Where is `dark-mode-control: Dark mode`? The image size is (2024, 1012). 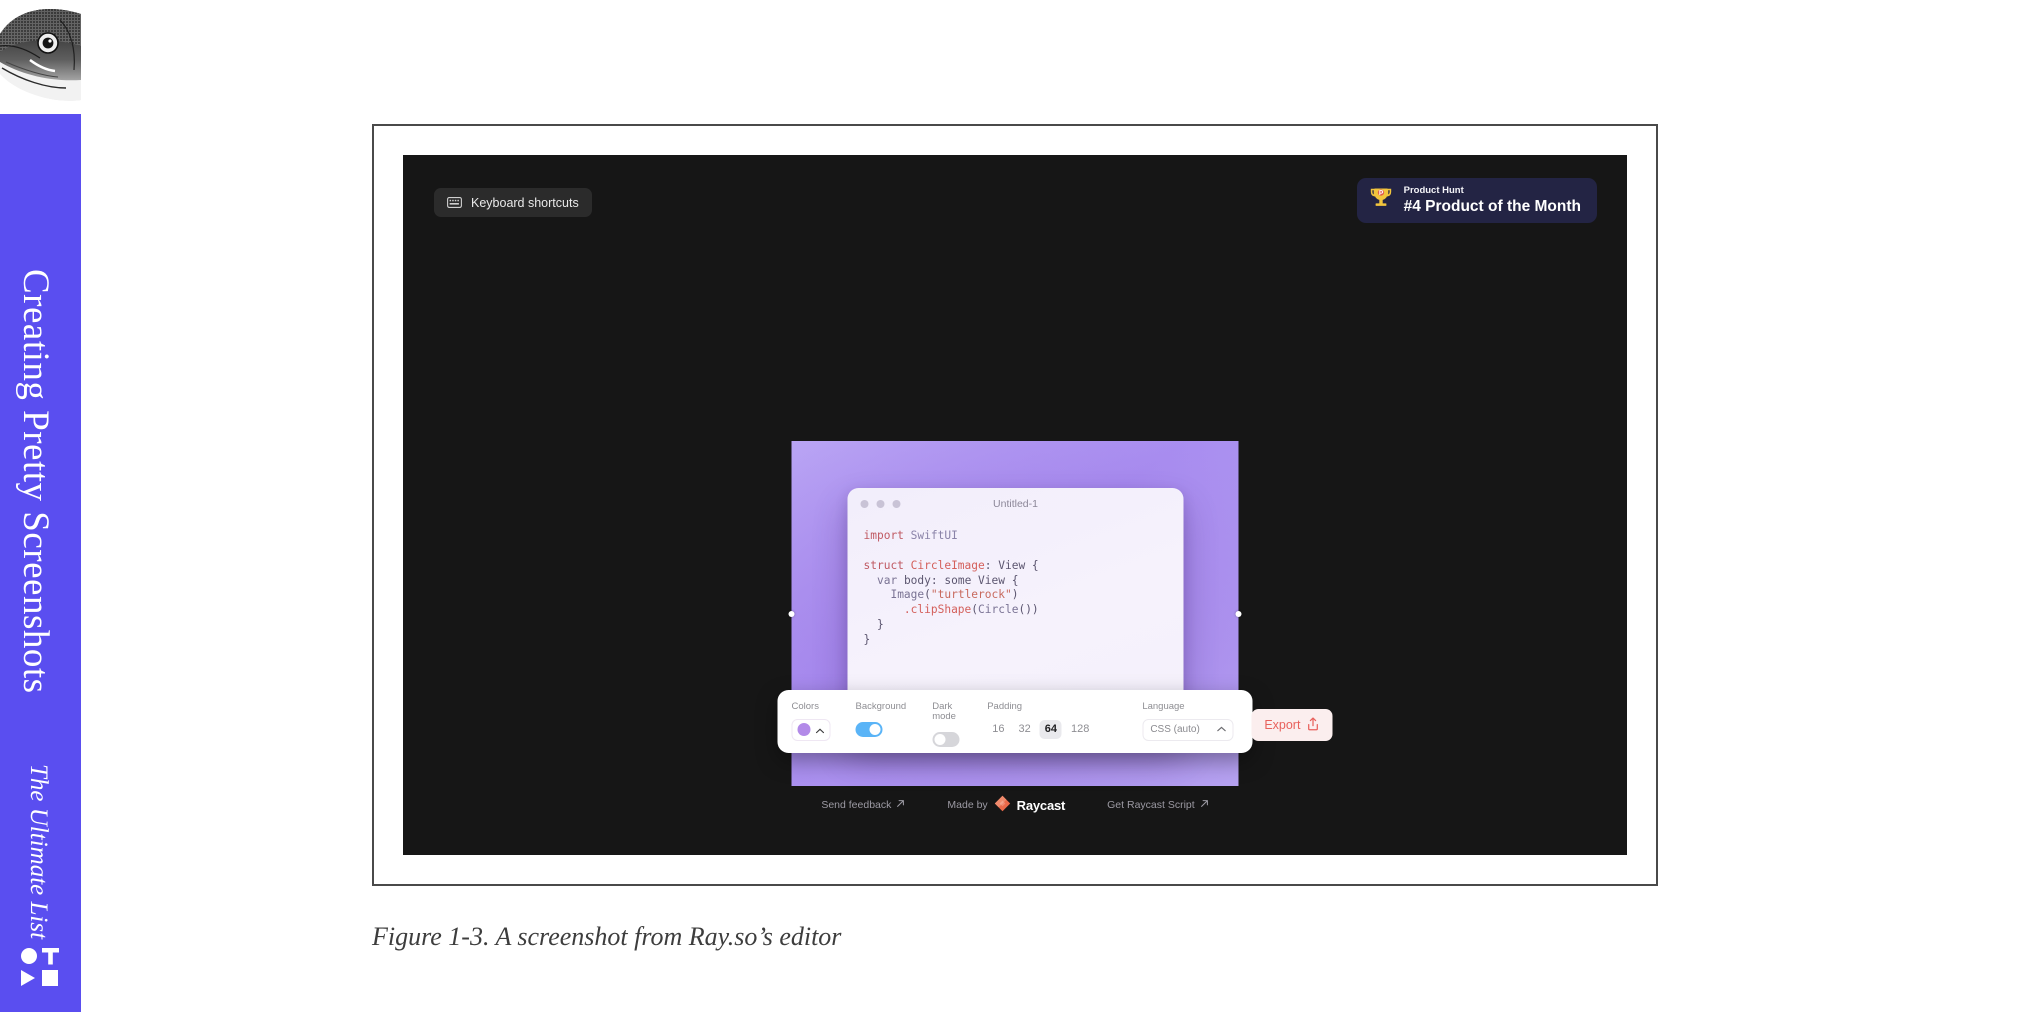 dark-mode-control: Dark mode is located at coordinates (946, 725).